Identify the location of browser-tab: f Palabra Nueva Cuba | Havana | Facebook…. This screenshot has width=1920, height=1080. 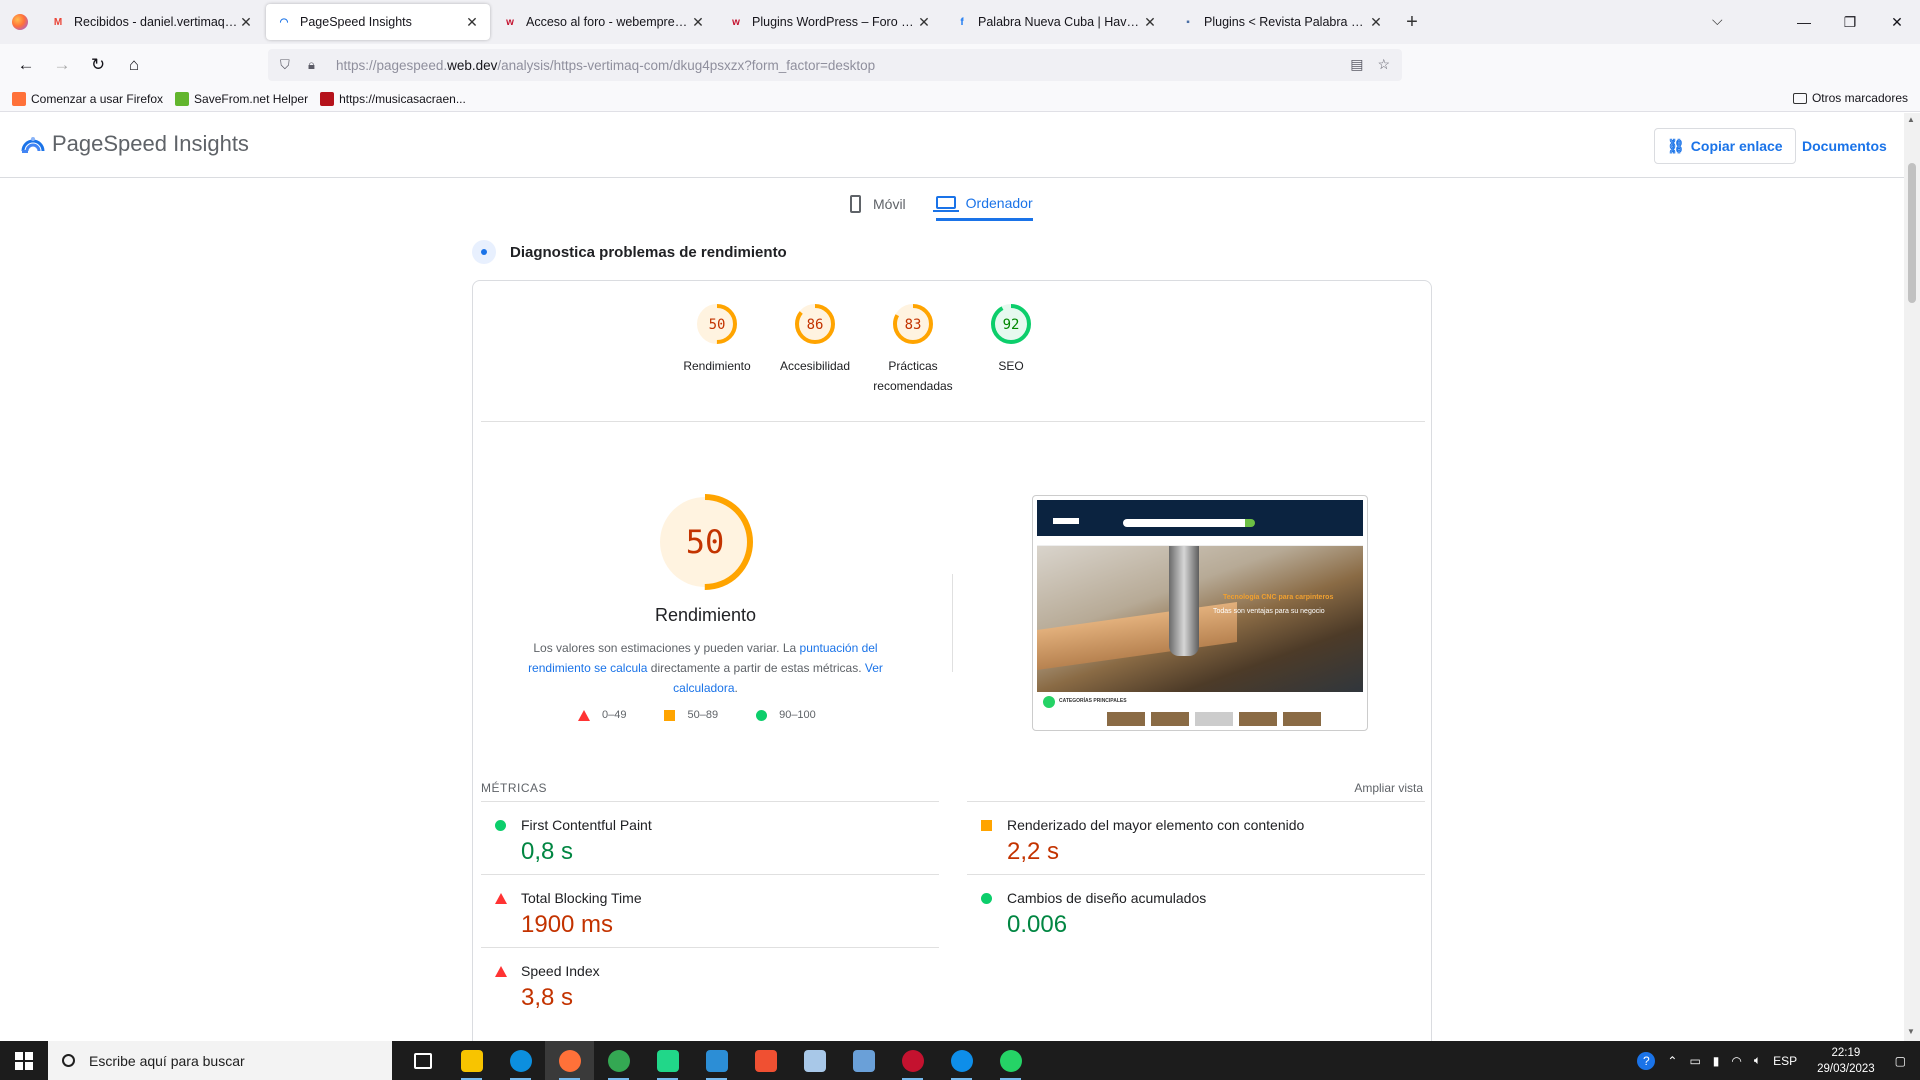
(1056, 22).